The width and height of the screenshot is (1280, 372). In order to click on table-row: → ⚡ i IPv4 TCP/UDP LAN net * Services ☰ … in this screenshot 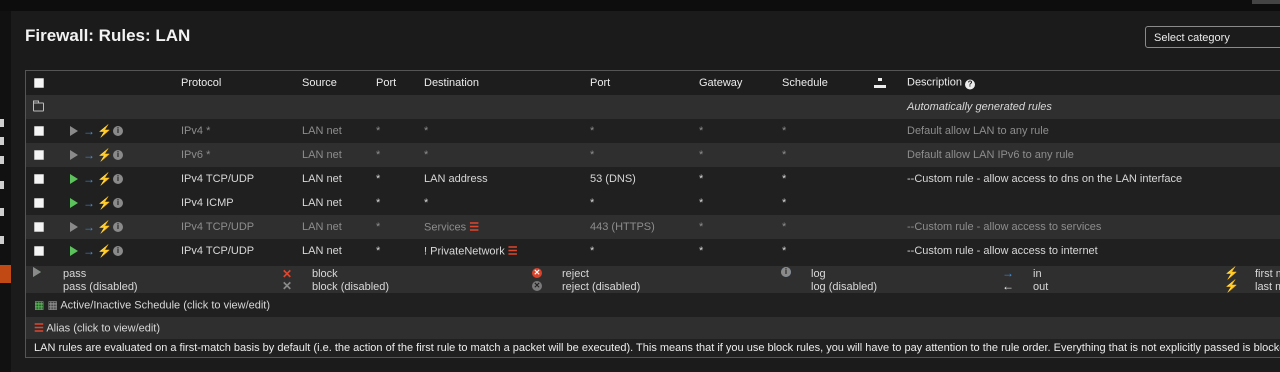, I will do `click(653, 227)`.